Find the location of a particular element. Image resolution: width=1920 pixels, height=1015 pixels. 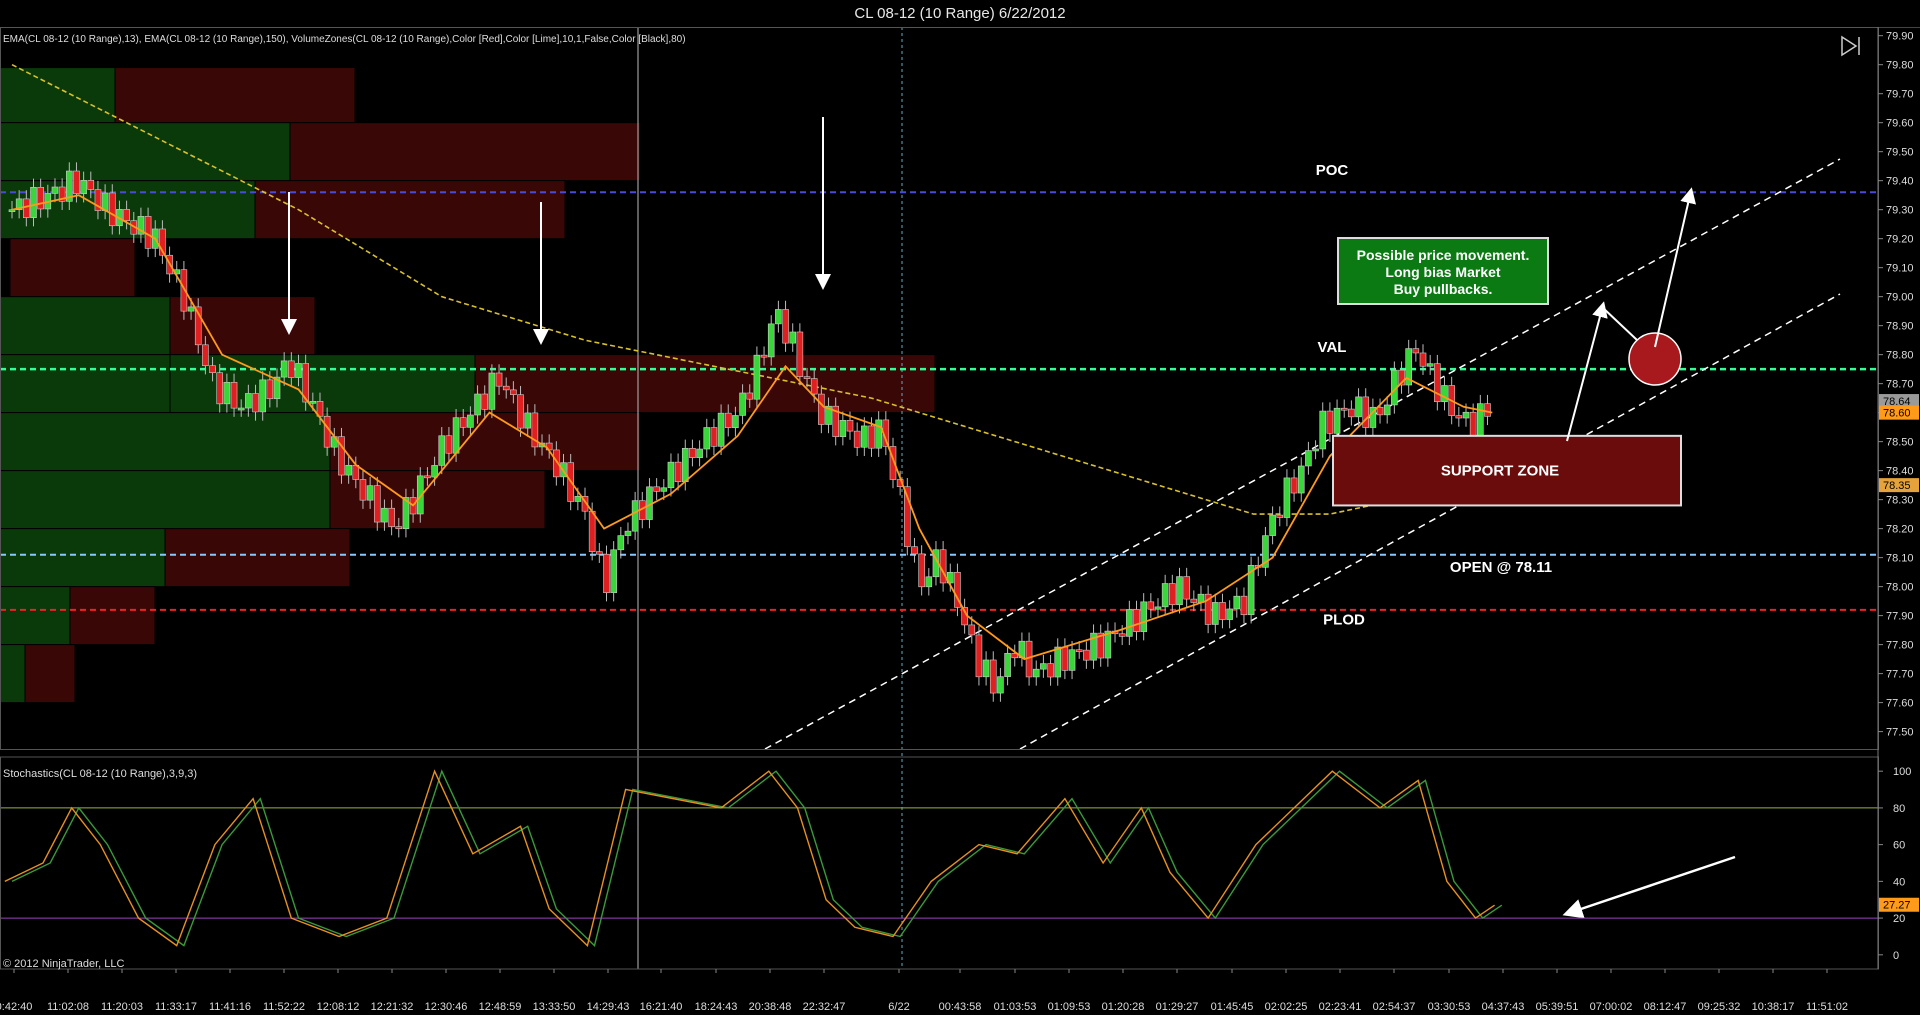

y-tick-label: 77.80 is located at coordinates (1900, 646).